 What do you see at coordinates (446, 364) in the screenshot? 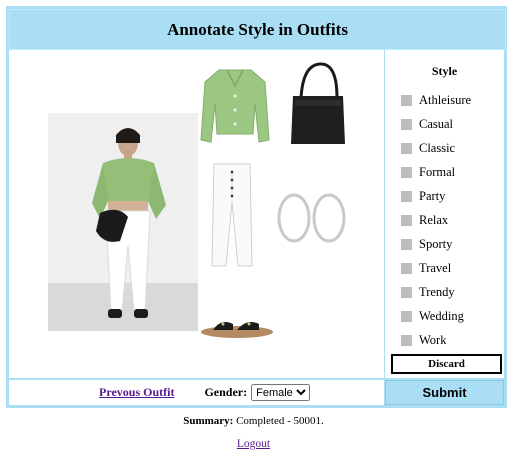
I see `discard-button: Discard` at bounding box center [446, 364].